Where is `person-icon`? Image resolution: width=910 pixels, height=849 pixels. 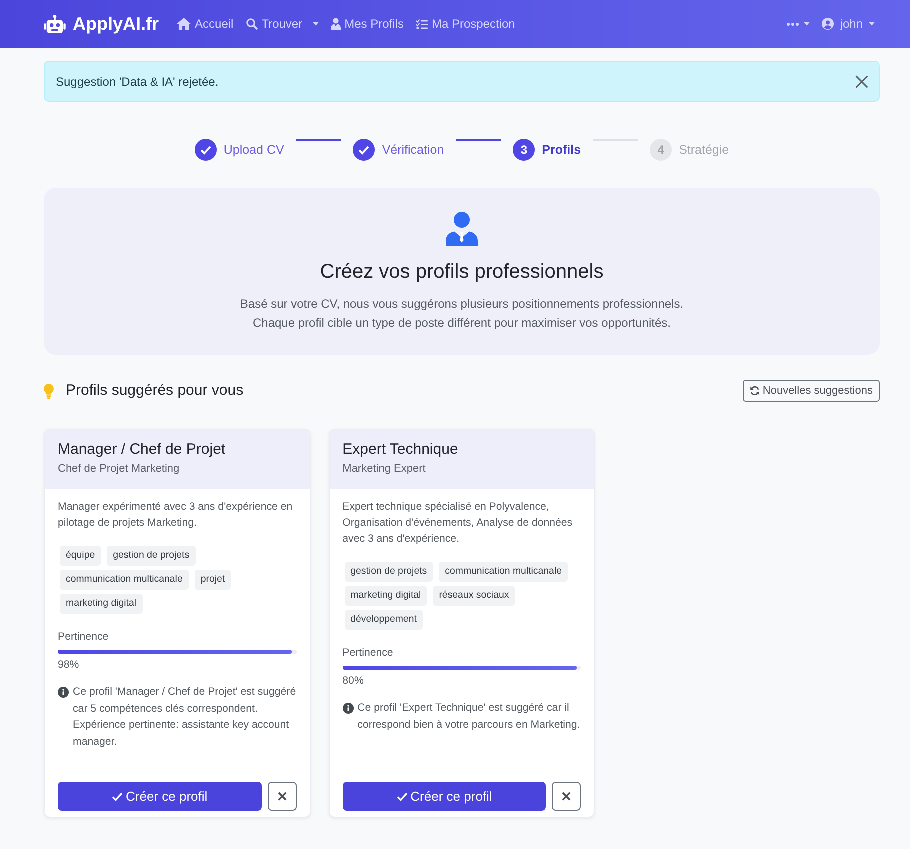 person-icon is located at coordinates (335, 24).